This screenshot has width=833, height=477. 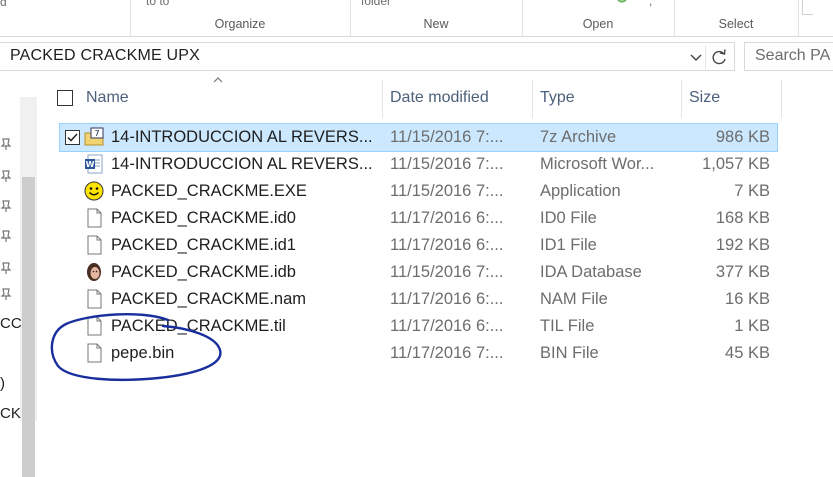 I want to click on 7z-archive-icon: 7, so click(x=94, y=136).